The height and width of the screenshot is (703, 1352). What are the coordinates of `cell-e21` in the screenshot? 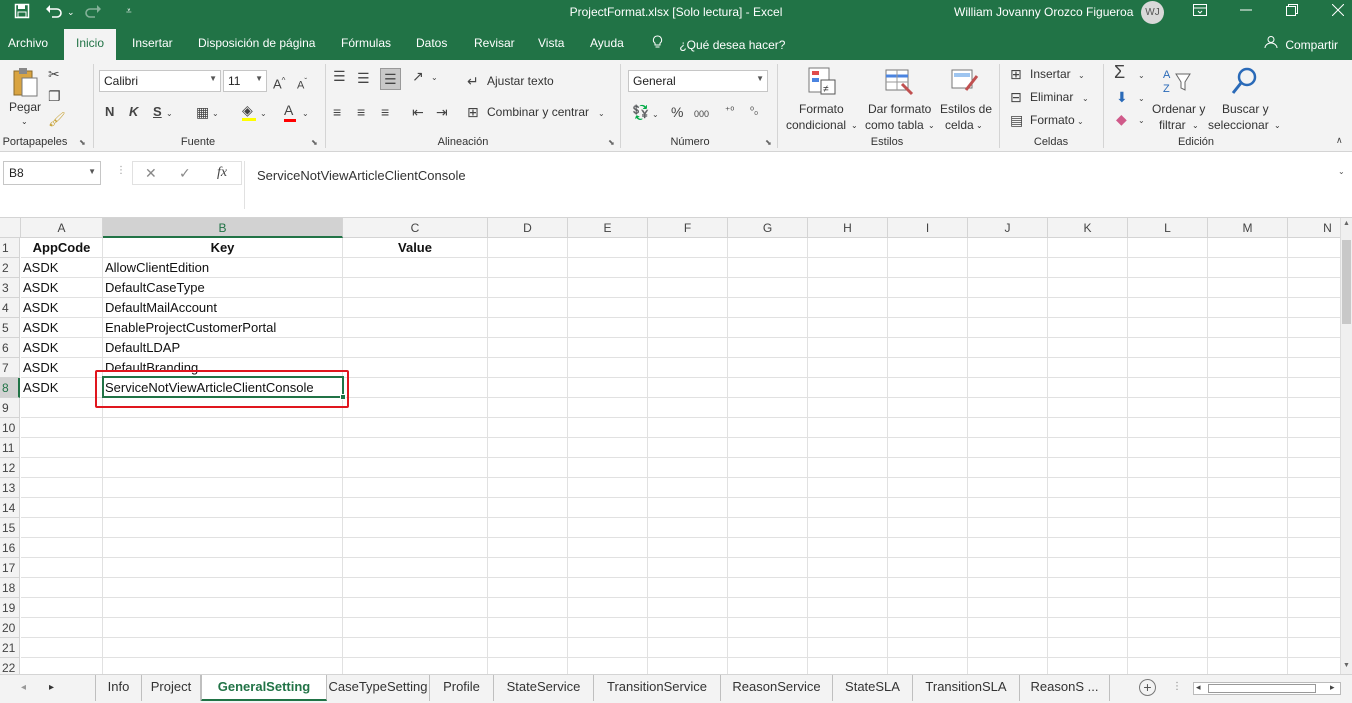 It's located at (608, 648).